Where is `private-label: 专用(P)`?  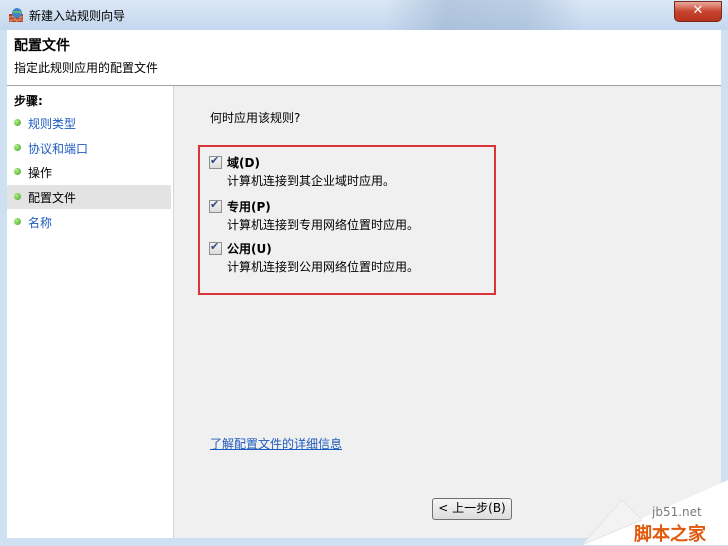
private-label: 专用(P) is located at coordinates (249, 206).